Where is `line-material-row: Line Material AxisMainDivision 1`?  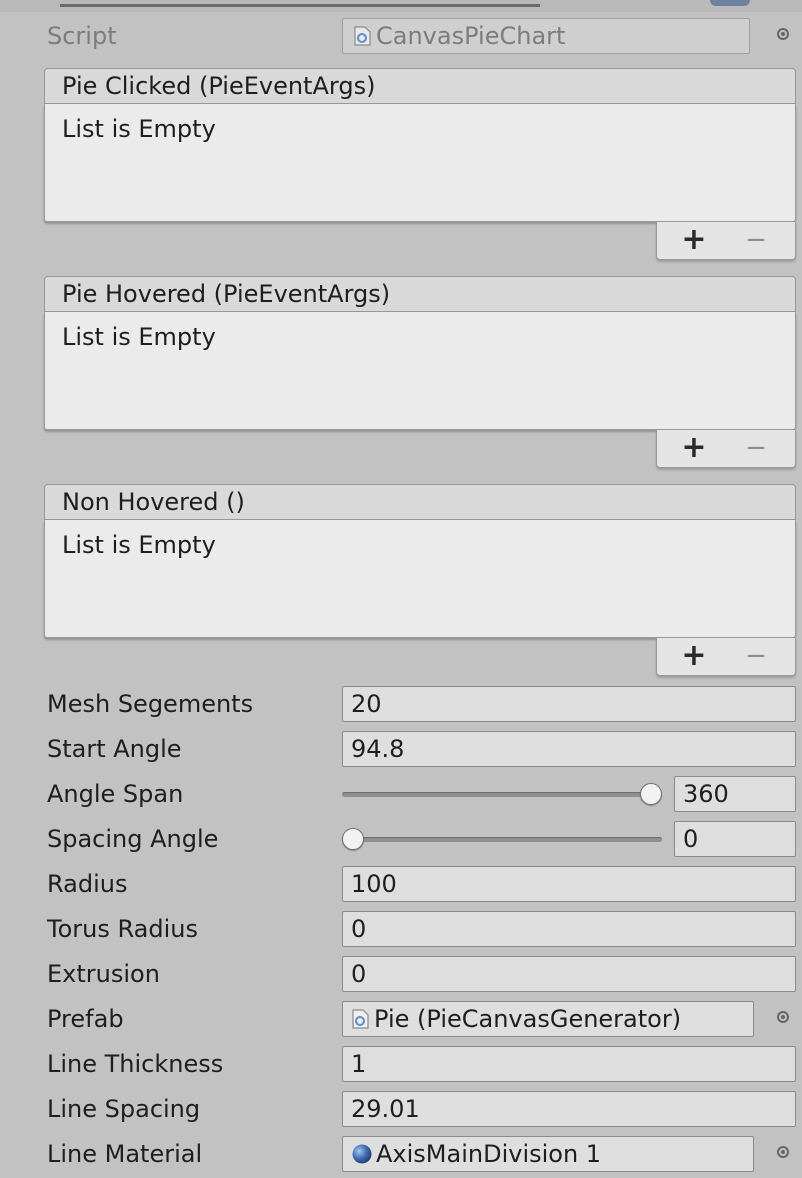 line-material-row: Line Material AxisMainDivision 1 is located at coordinates (401, 1154).